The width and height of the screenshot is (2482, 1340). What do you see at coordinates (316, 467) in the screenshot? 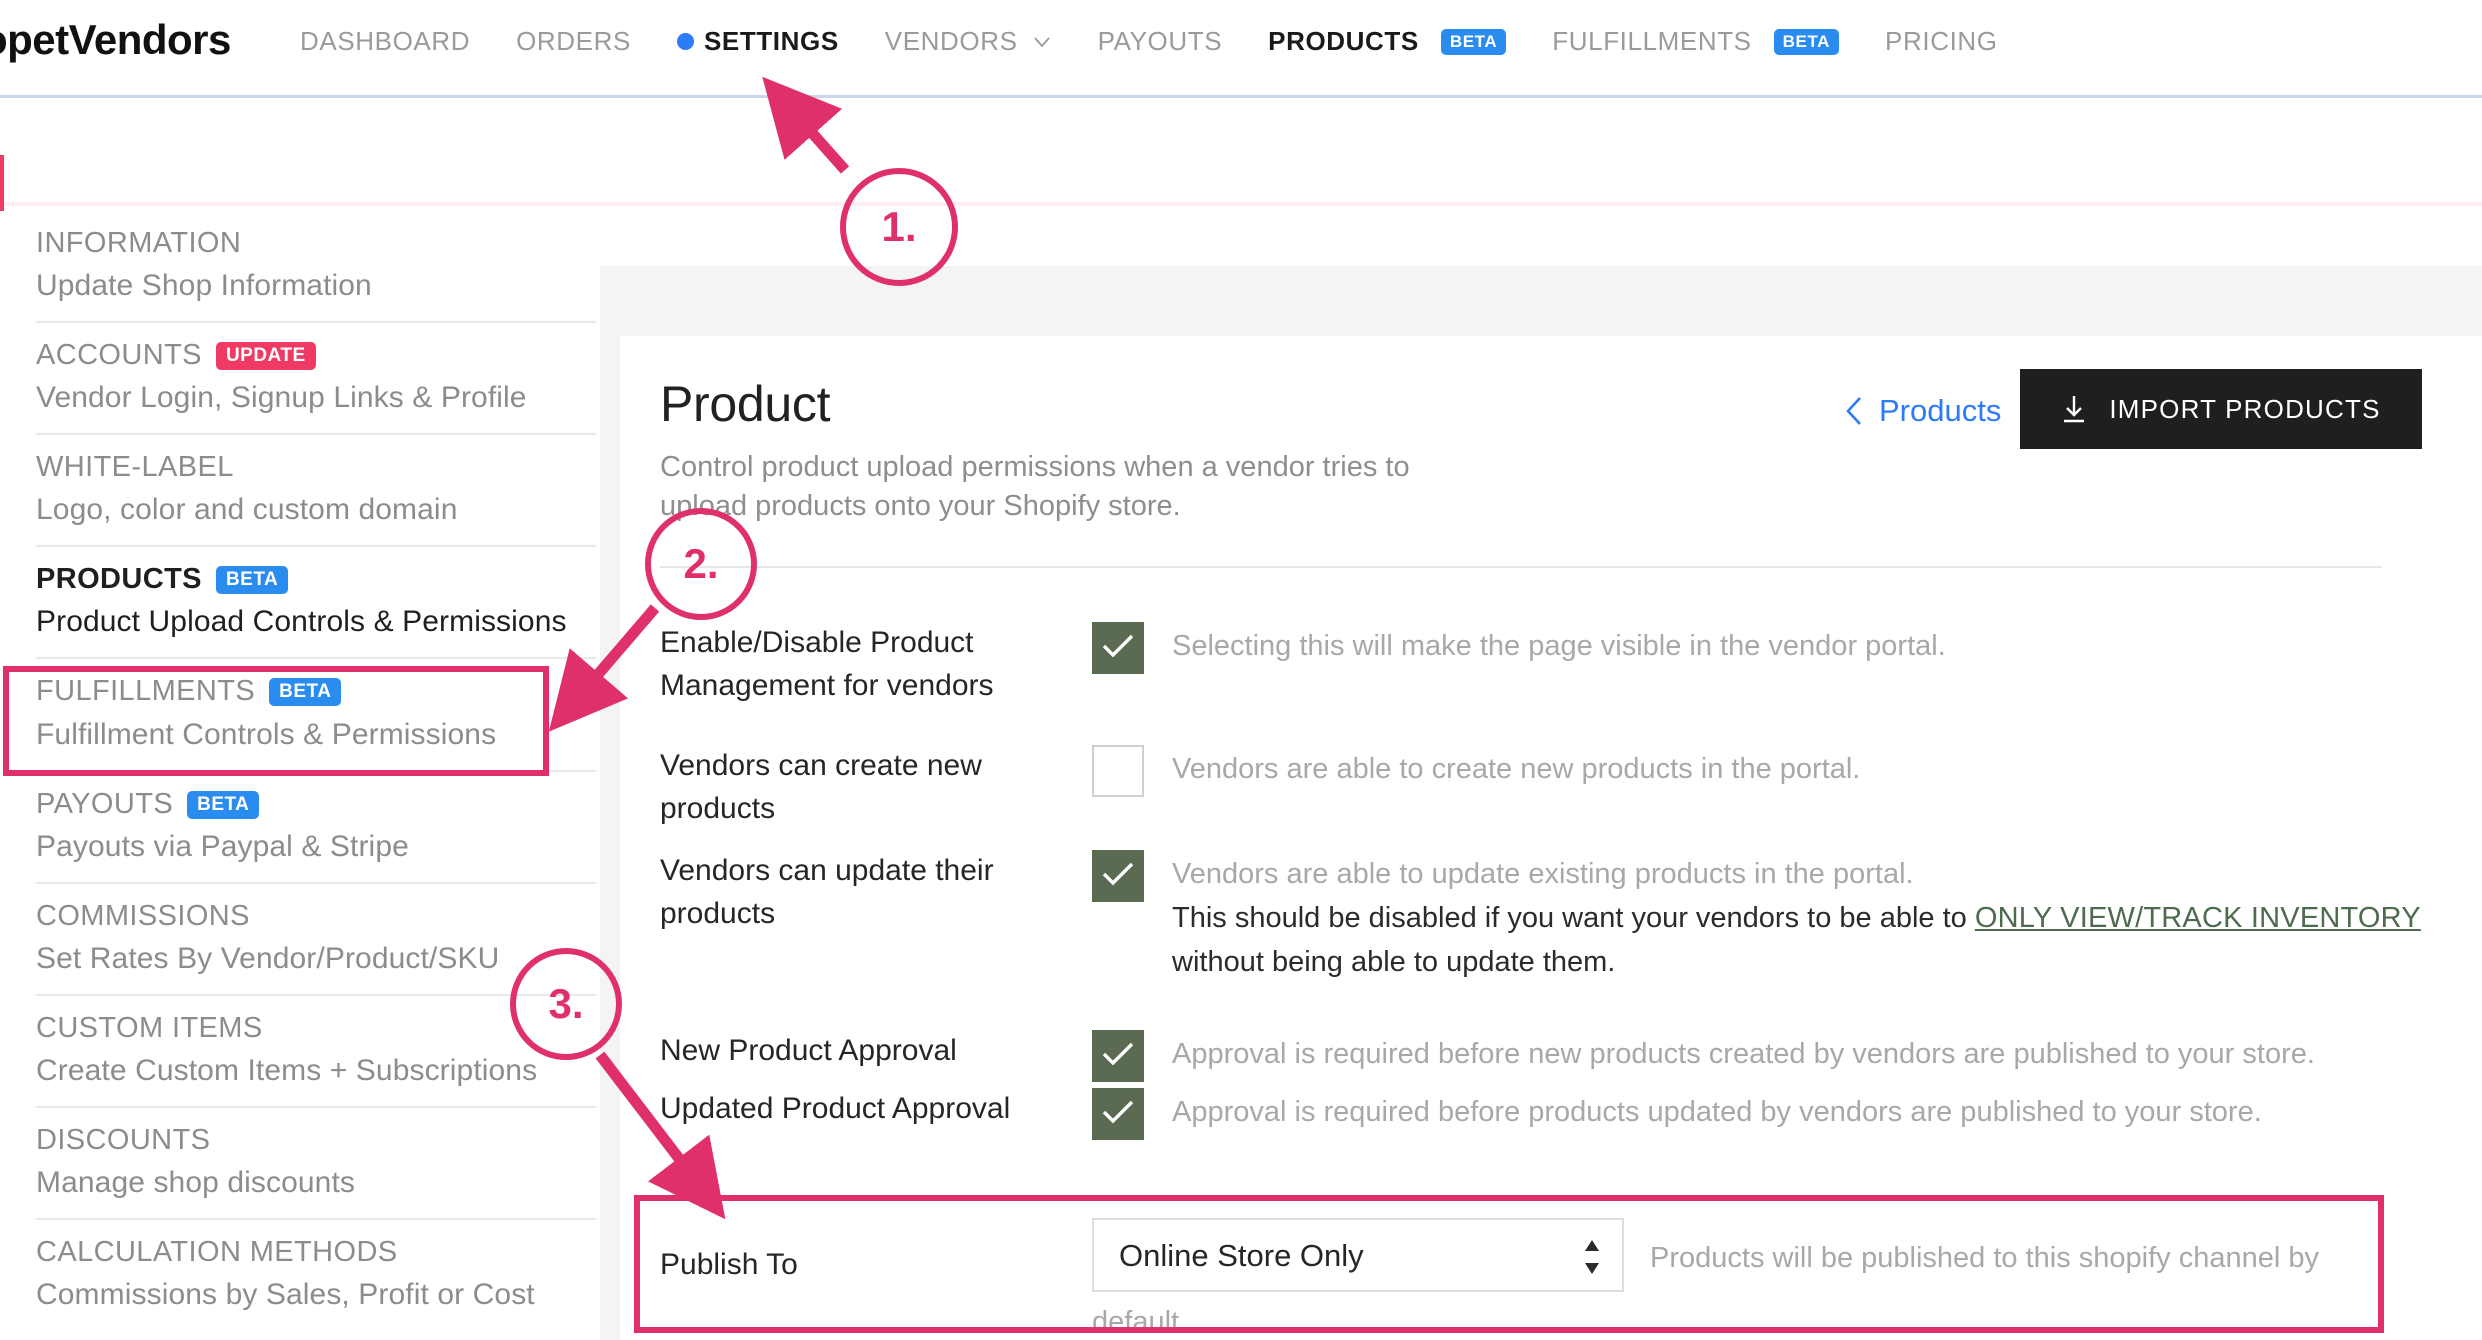
I see `sidebar-item-title: WHITE-LABEL` at bounding box center [316, 467].